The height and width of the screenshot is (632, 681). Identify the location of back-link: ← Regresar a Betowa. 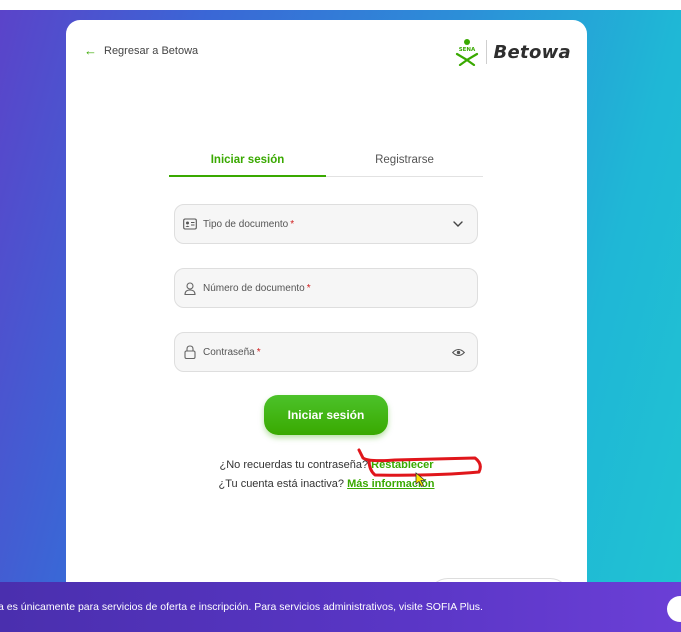
(141, 50).